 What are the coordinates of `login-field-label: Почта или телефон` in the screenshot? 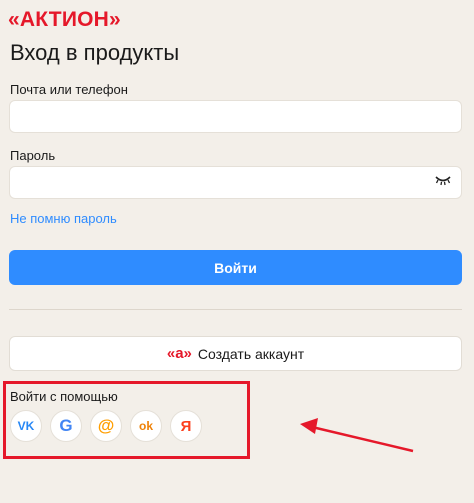 It's located at (69, 89).